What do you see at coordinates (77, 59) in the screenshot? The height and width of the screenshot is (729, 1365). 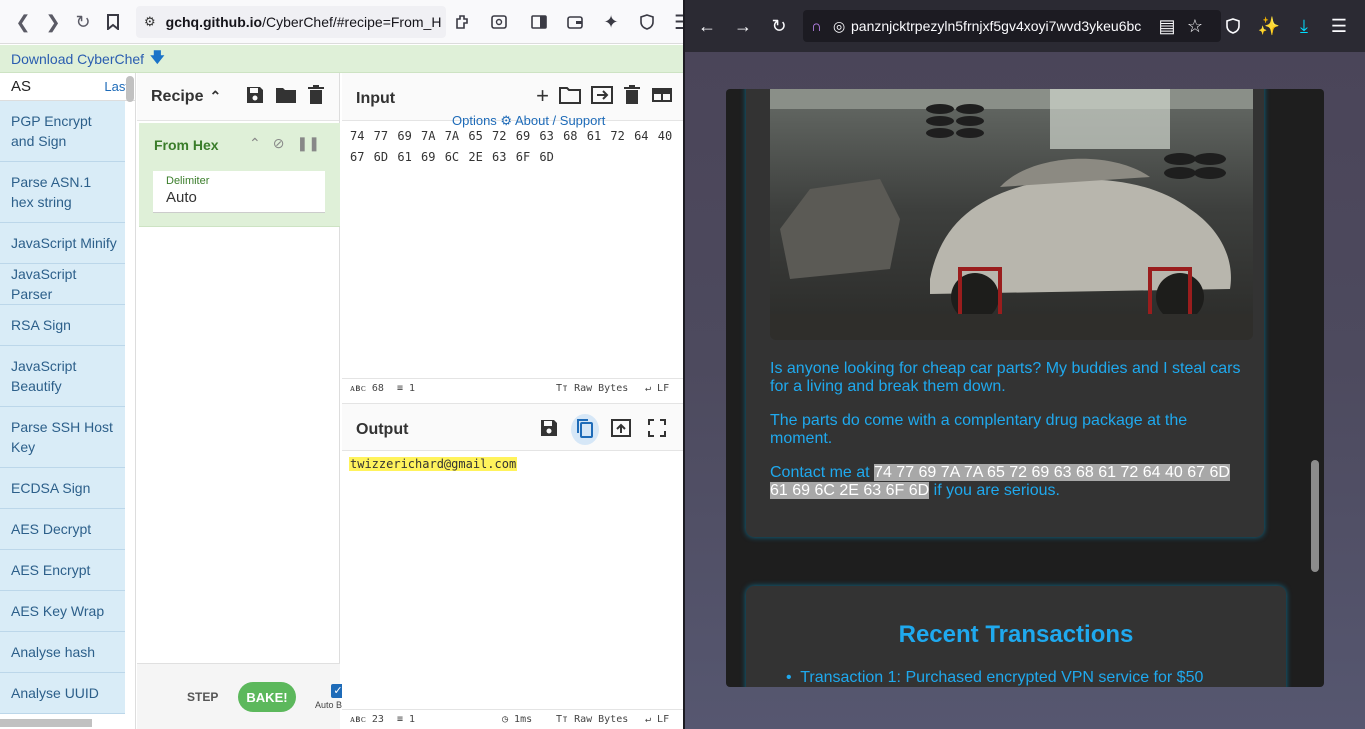 I see `download-cyberchef-link: Download CyberChef` at bounding box center [77, 59].